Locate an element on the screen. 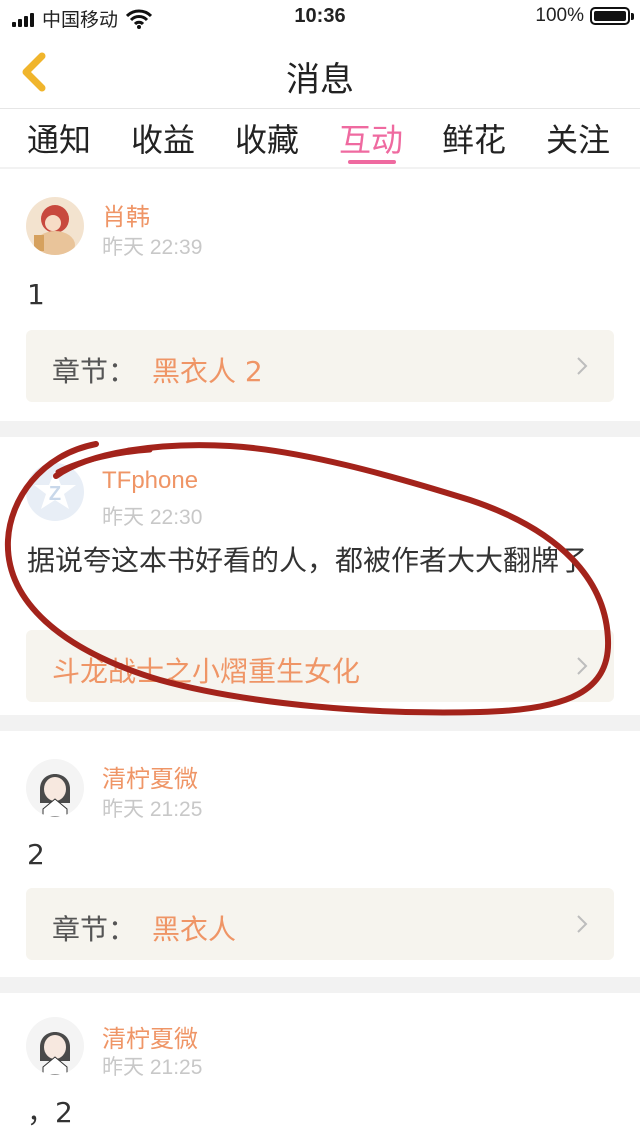 The height and width of the screenshot is (1139, 640). ref-title: 斗龙战士之小熠重生女化 is located at coordinates (206, 671).